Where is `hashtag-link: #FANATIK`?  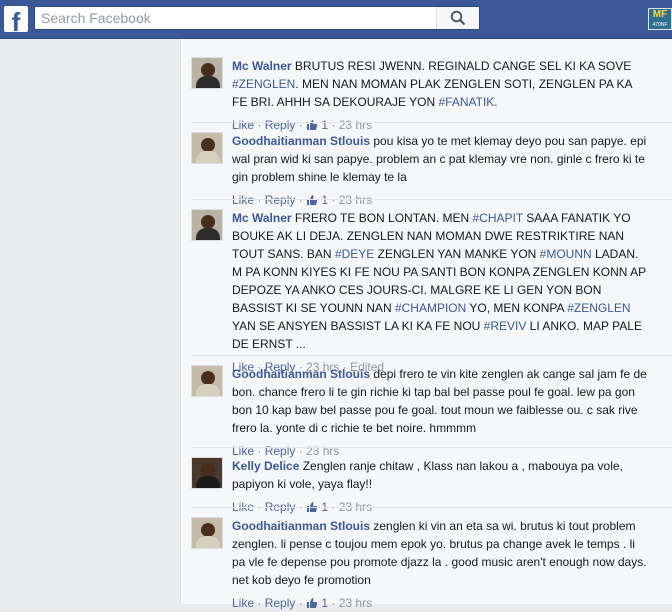
hashtag-link: #FANATIK is located at coordinates (467, 102).